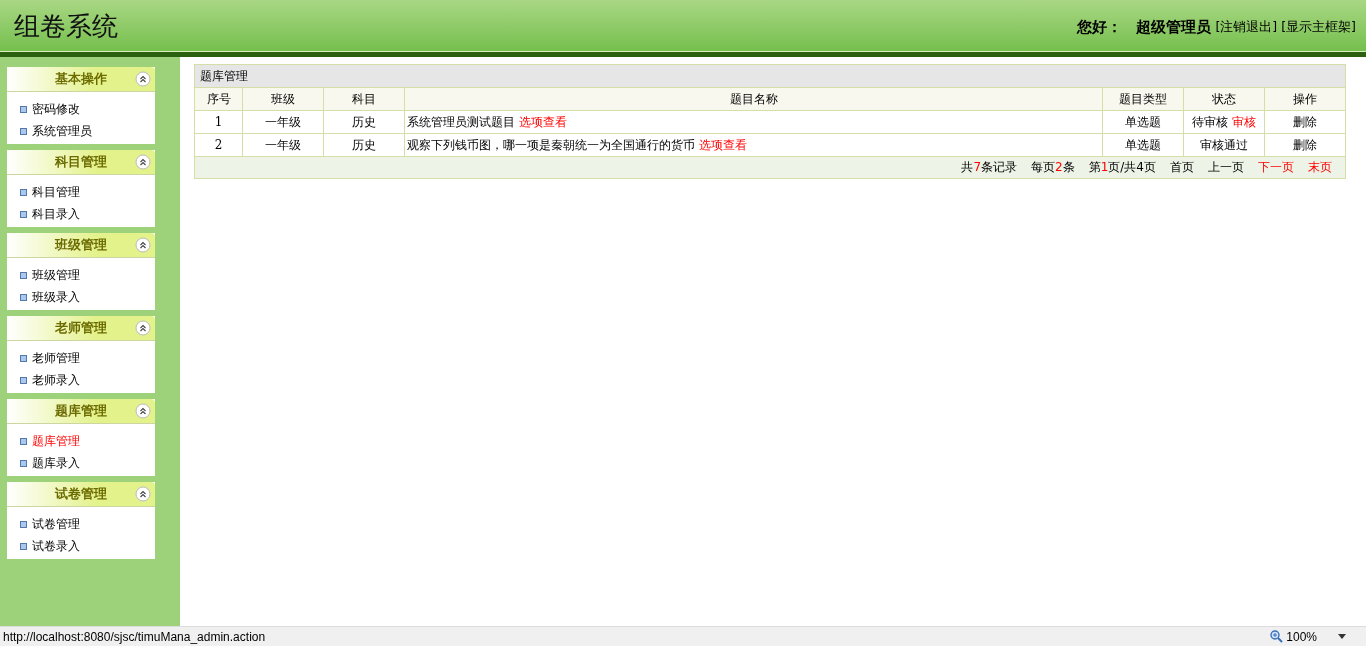  I want to click on menu-item: 系统管理员, so click(62, 131).